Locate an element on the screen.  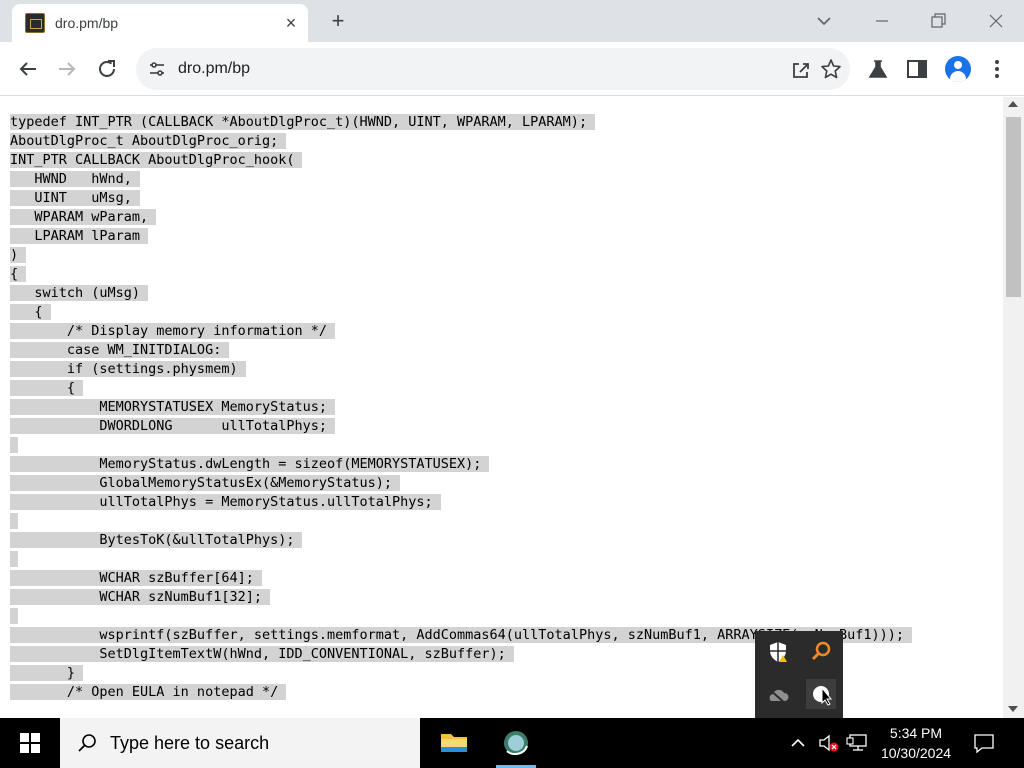
code-line: WPARAM wParam, is located at coordinates (461, 217).